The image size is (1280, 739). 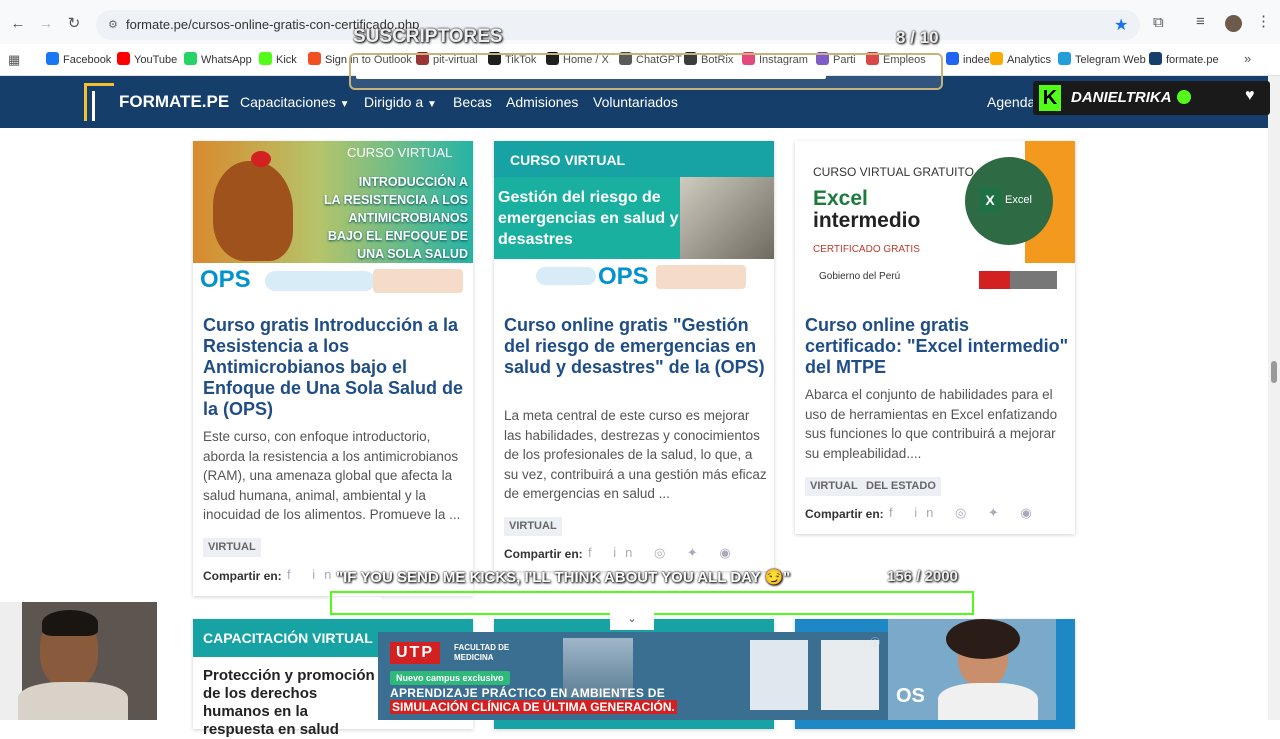 What do you see at coordinates (1200, 21) in the screenshot?
I see `media-icon: ≡` at bounding box center [1200, 21].